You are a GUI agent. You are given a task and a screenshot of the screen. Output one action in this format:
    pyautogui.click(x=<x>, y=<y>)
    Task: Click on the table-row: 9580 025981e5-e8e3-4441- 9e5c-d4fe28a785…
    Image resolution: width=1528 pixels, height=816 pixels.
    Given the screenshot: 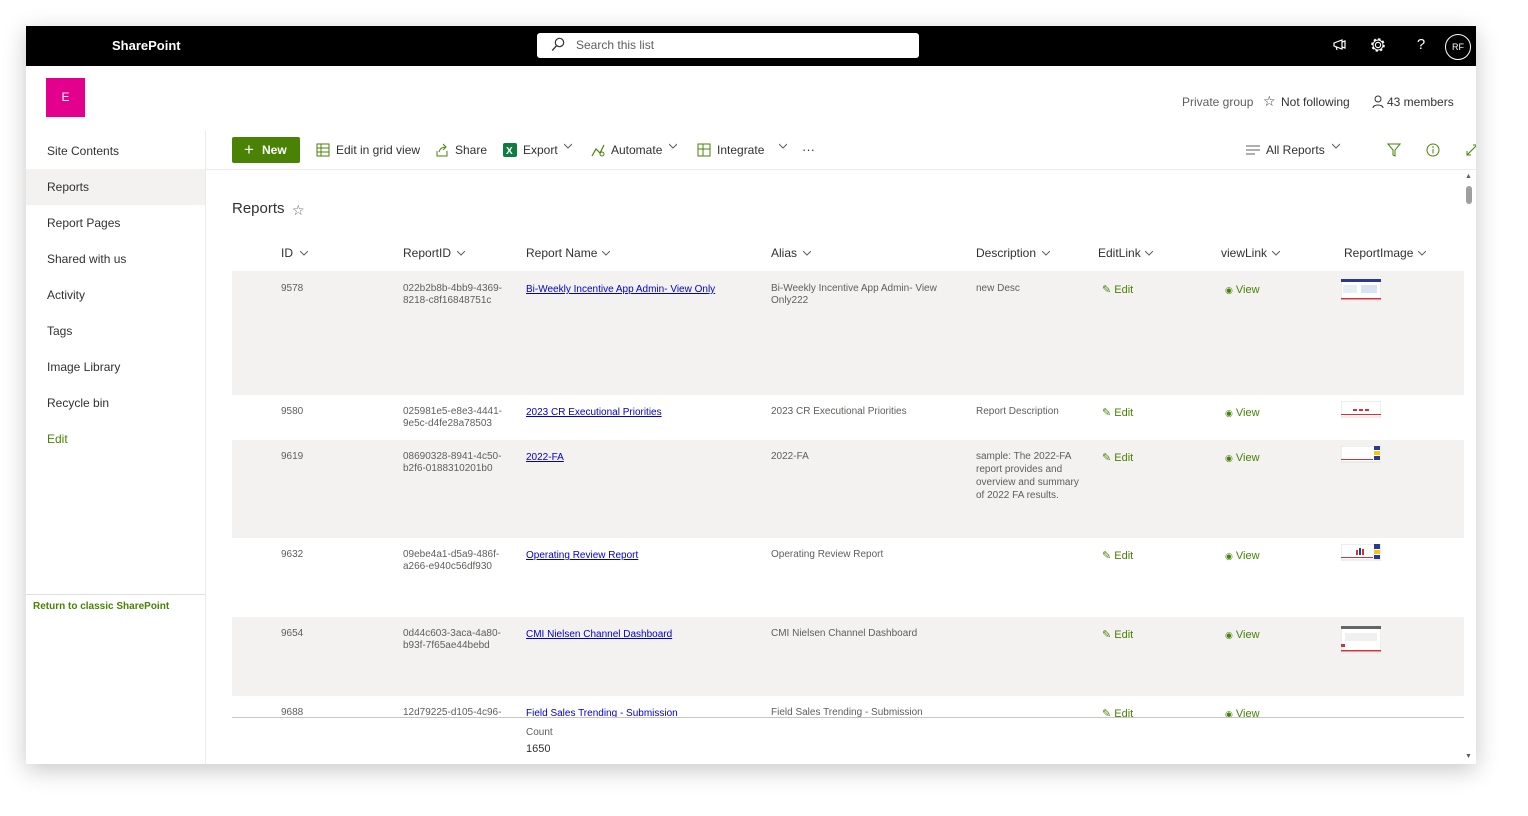 What is the action you would take?
    pyautogui.click(x=848, y=417)
    